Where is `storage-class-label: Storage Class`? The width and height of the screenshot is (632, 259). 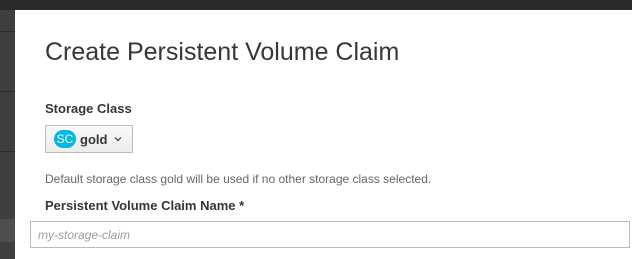
storage-class-label: Storage Class is located at coordinates (88, 108).